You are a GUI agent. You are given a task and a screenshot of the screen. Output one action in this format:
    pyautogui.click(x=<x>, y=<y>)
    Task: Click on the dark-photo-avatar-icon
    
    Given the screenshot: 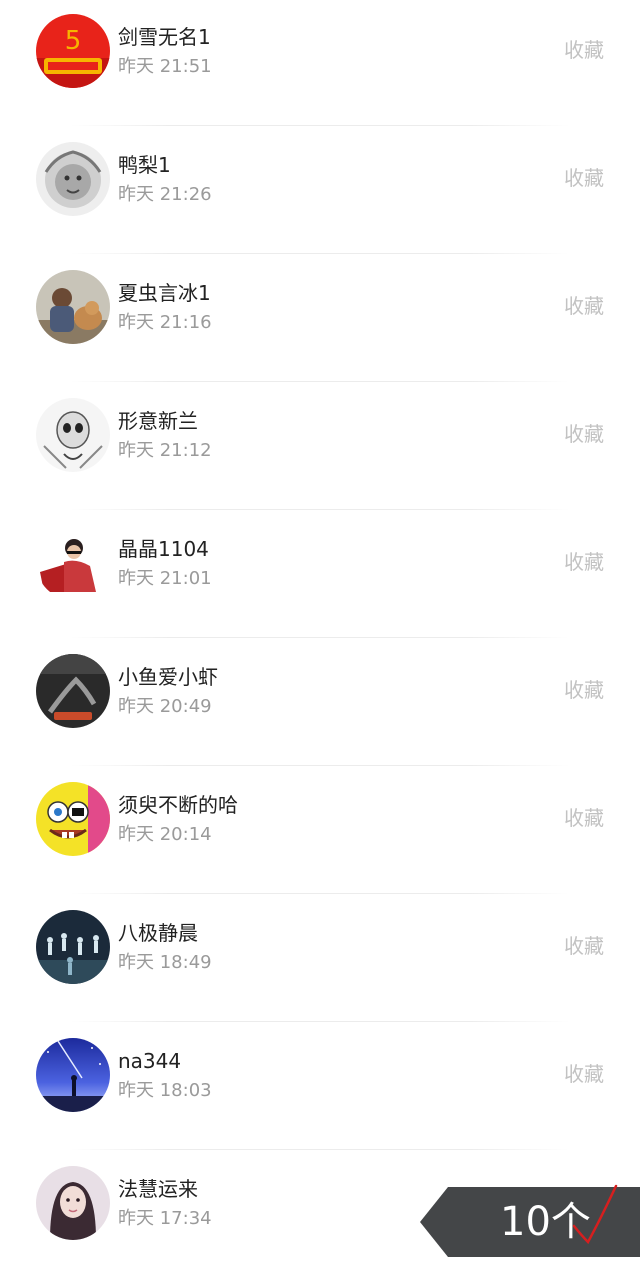 What is the action you would take?
    pyautogui.click(x=73, y=691)
    